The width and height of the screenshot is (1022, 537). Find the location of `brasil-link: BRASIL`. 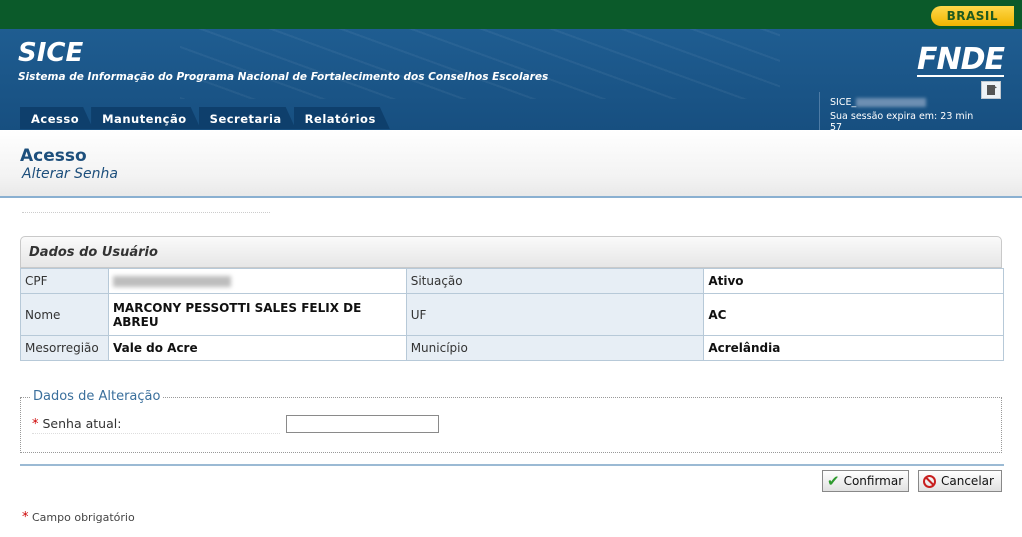

brasil-link: BRASIL is located at coordinates (972, 16).